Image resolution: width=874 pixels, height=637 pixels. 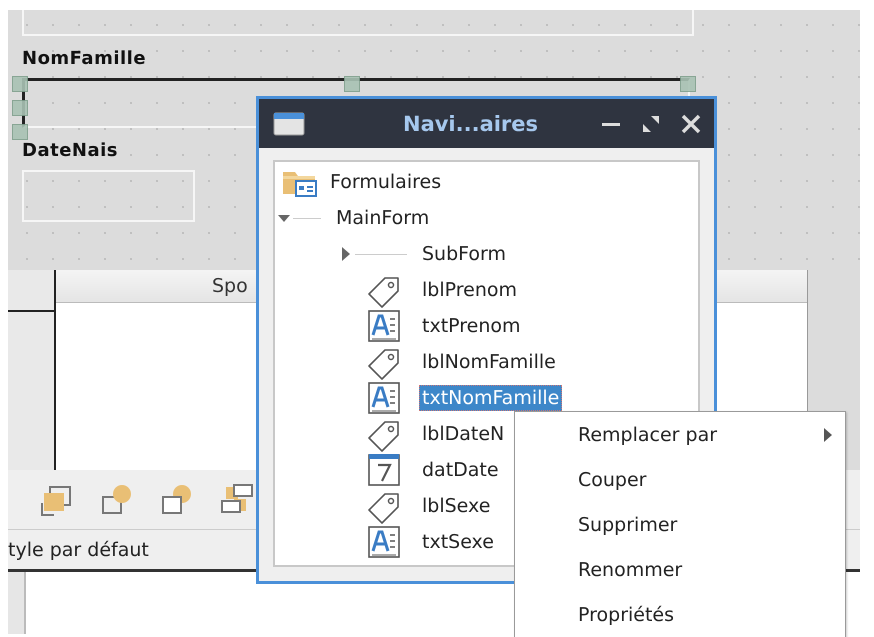 What do you see at coordinates (70, 151) in the screenshot?
I see `field-label: DateNais` at bounding box center [70, 151].